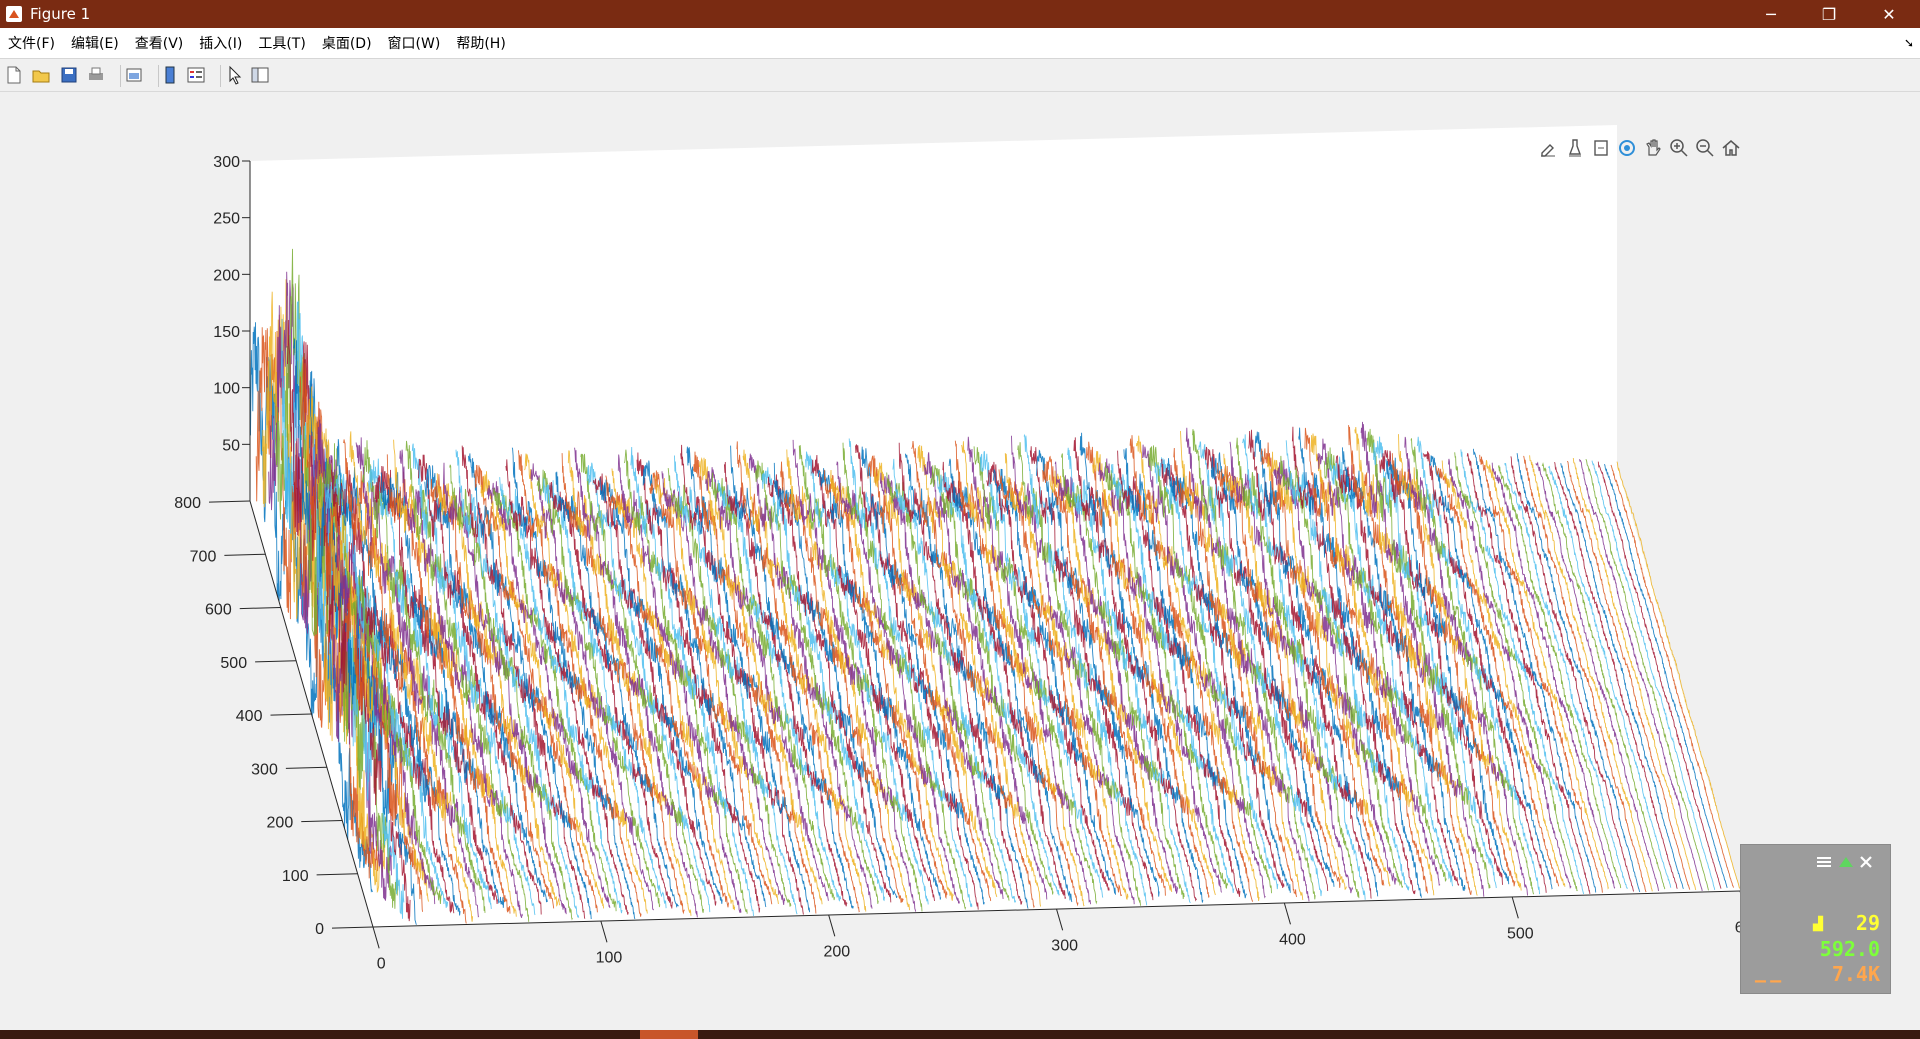 The width and height of the screenshot is (1920, 1039). What do you see at coordinates (1653, 148) in the screenshot?
I see `pan-icon` at bounding box center [1653, 148].